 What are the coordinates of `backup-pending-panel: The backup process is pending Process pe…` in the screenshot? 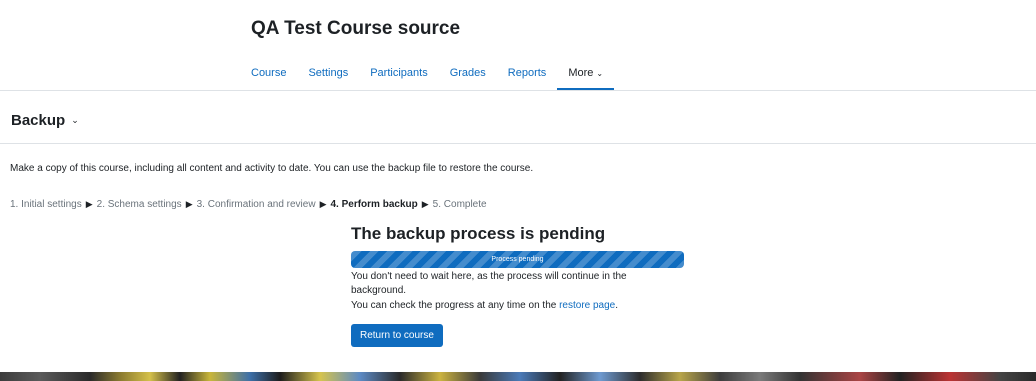 It's located at (517, 285).